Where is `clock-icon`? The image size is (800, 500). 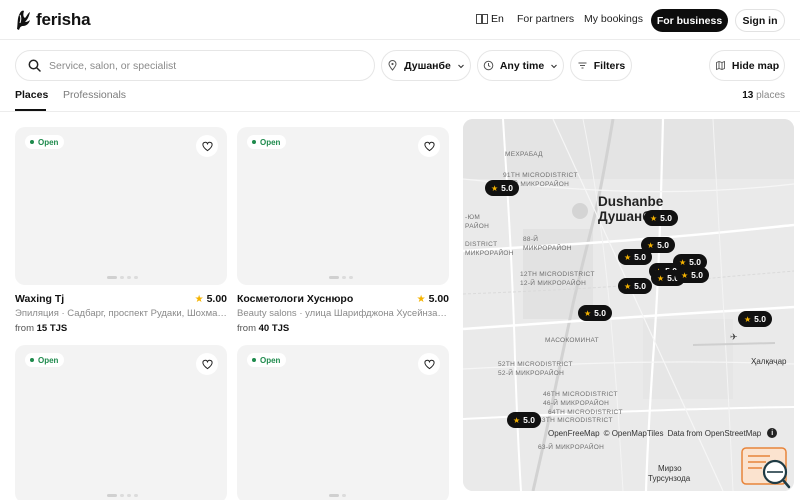
clock-icon is located at coordinates (488, 65).